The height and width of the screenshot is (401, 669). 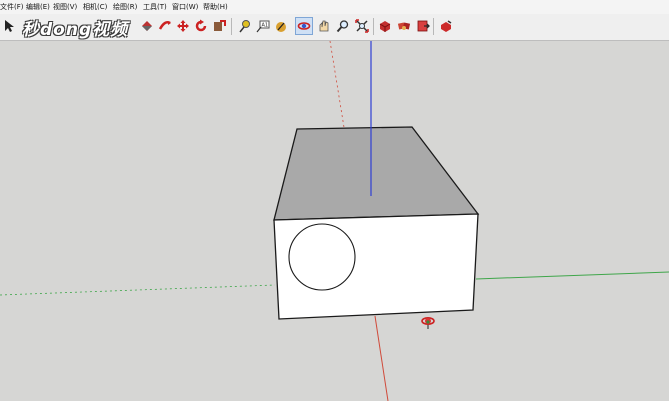 I want to click on zoom-extents-icon, so click(x=362, y=26).